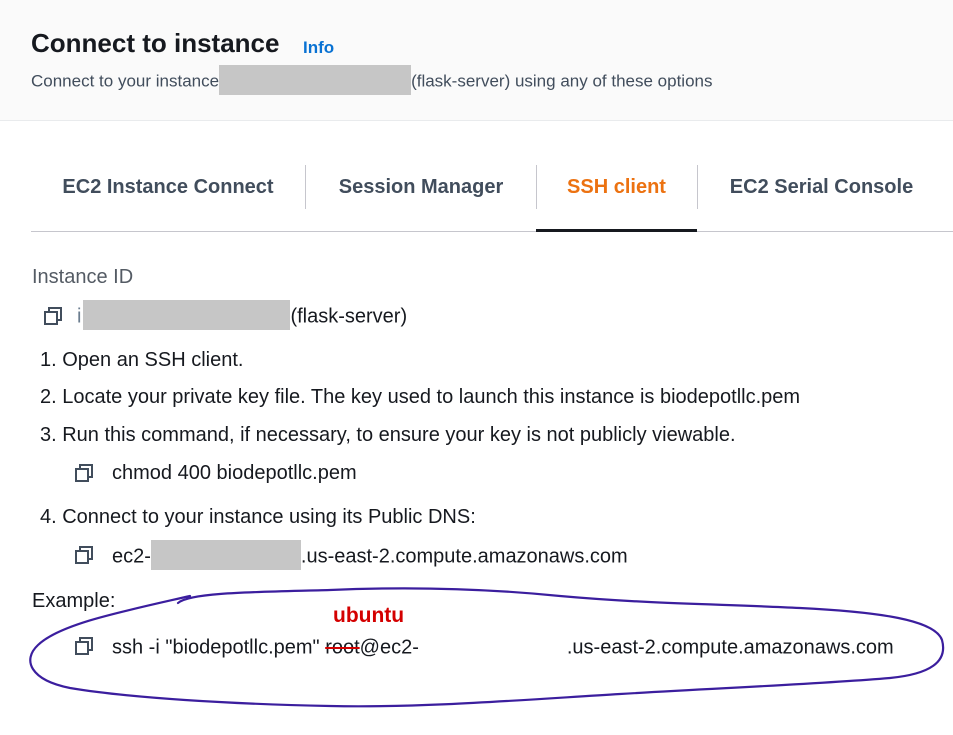  I want to click on info-link: Info, so click(318, 48).